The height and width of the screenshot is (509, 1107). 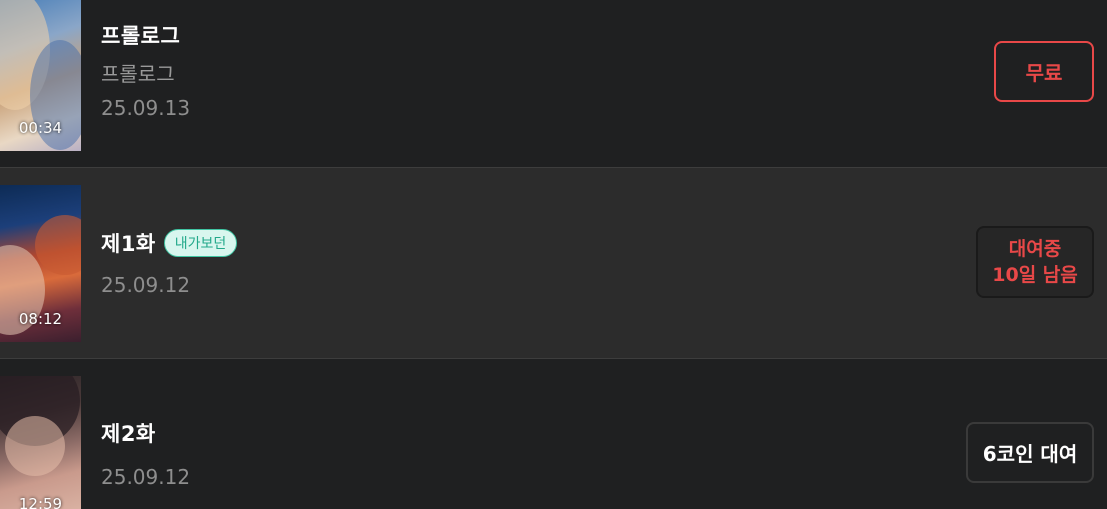 I want to click on free-view-label: 무료, so click(x=1044, y=73).